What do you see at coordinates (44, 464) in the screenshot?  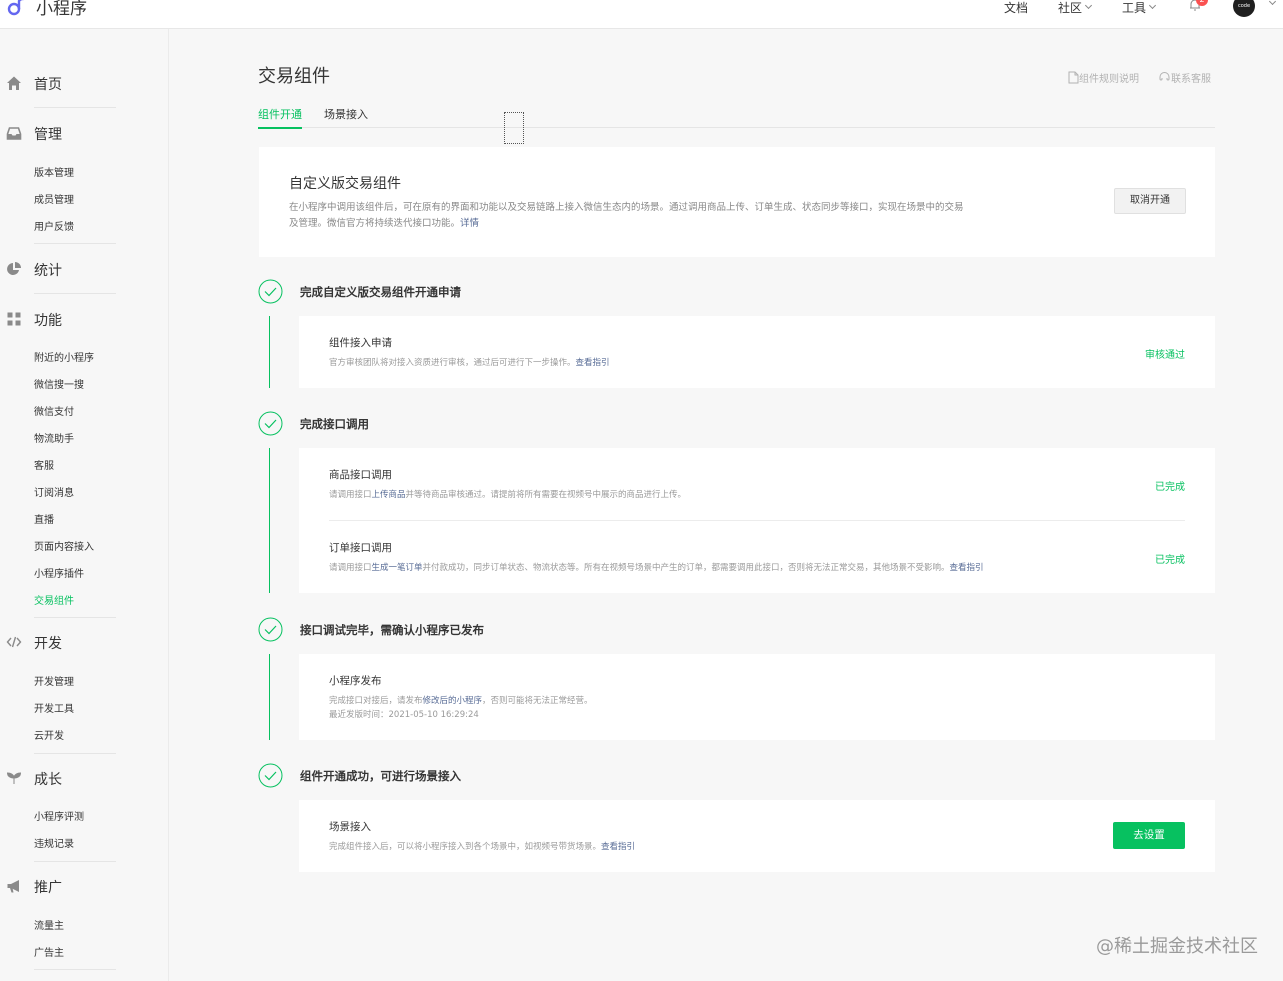 I see `sidebar-item-service: 客服` at bounding box center [44, 464].